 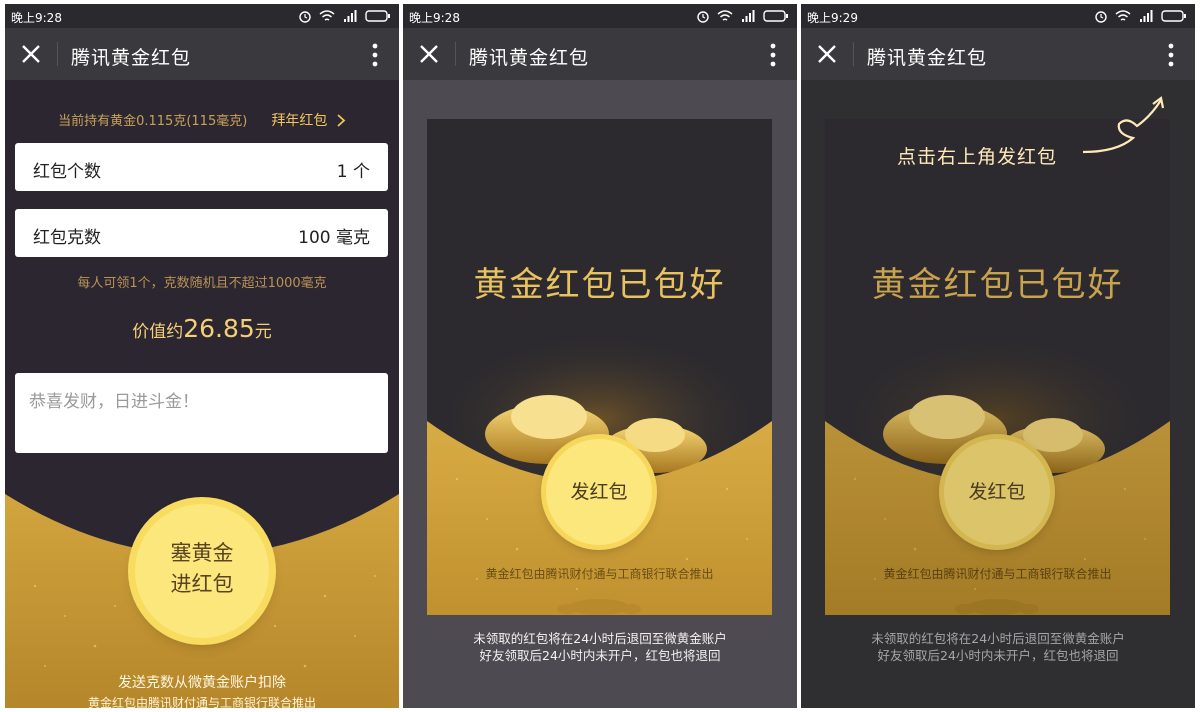 I want to click on new-year-packet-link: 拜年红包, so click(x=308, y=121).